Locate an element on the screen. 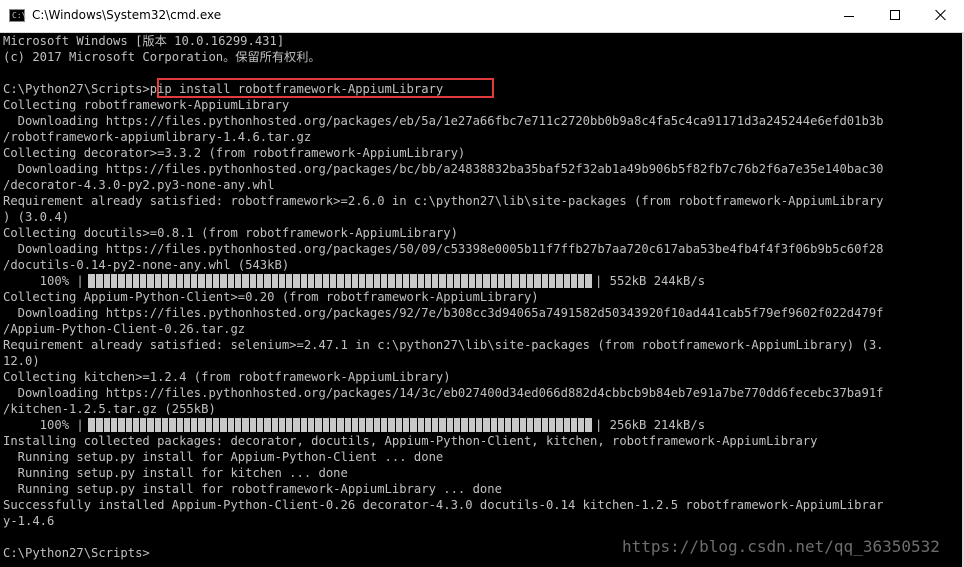  download-progress-bar is located at coordinates (340, 281).